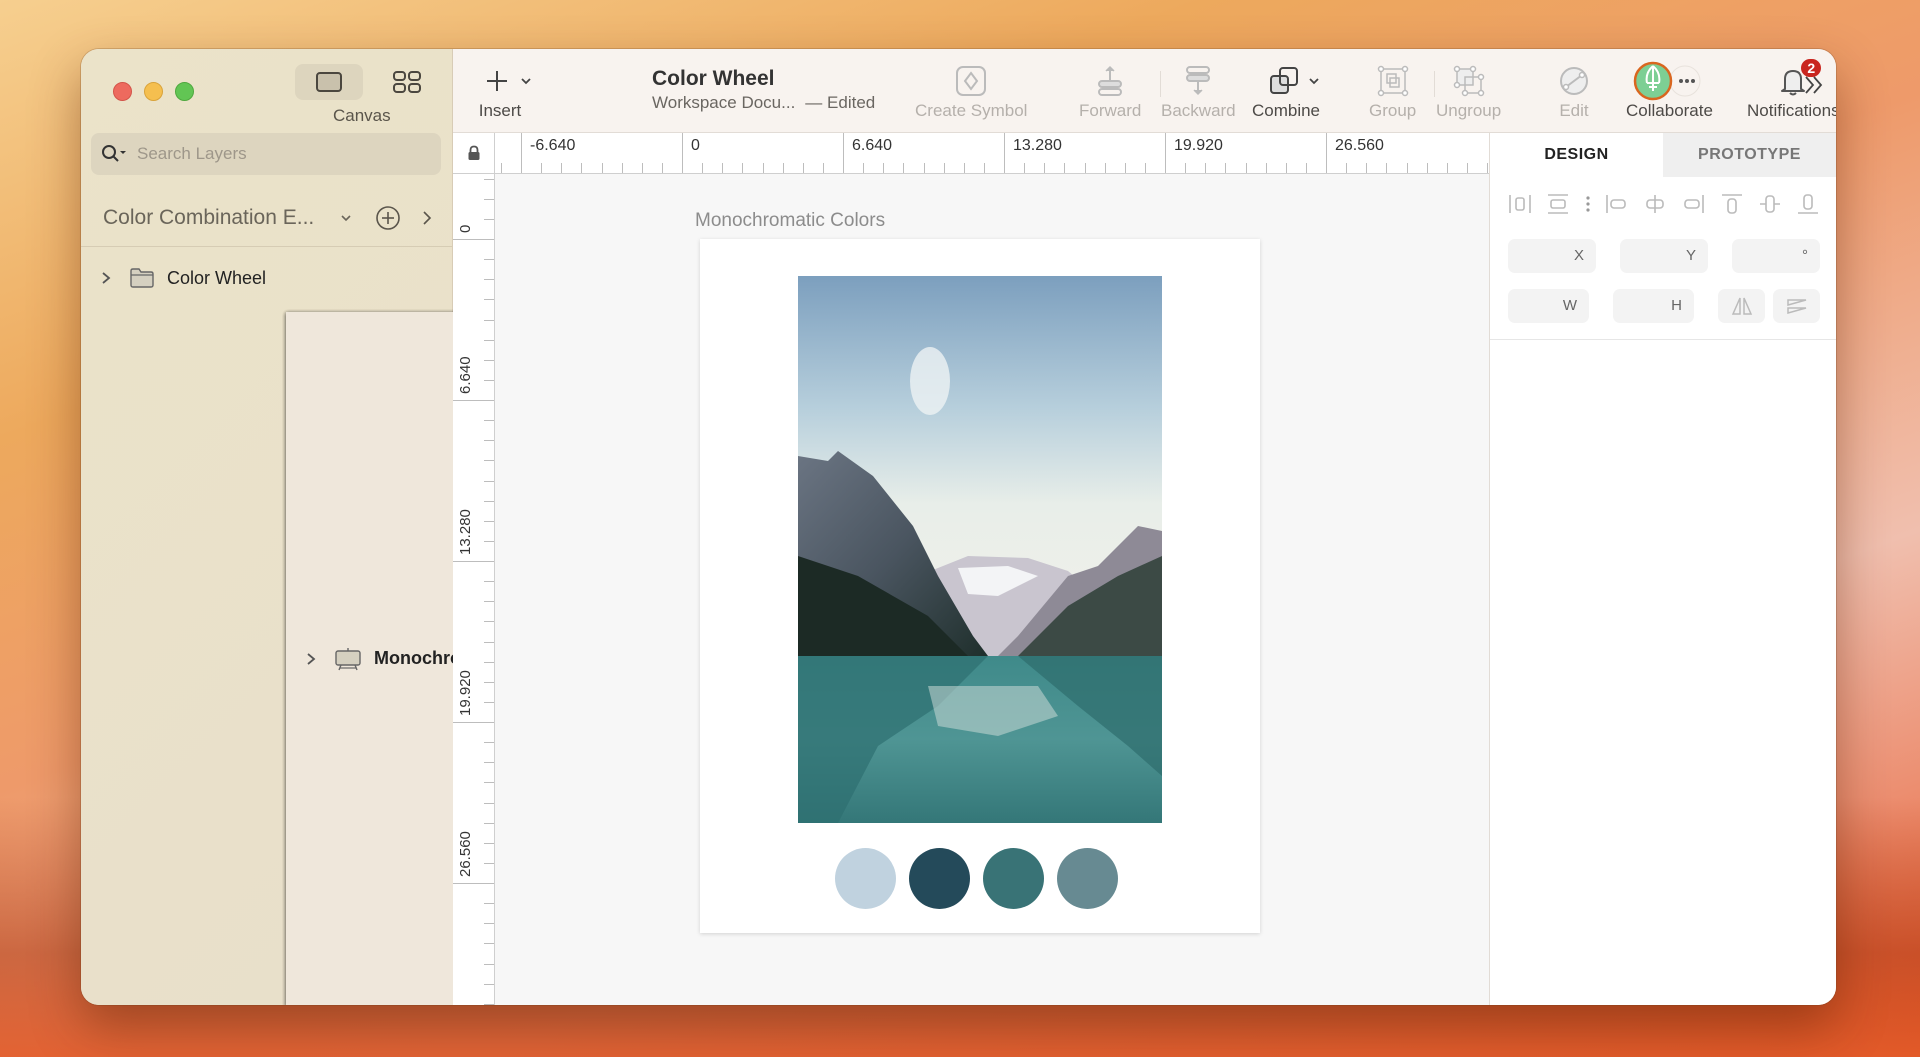 The height and width of the screenshot is (1057, 1920). I want to click on align-center-vertical-icon, so click(1770, 204).